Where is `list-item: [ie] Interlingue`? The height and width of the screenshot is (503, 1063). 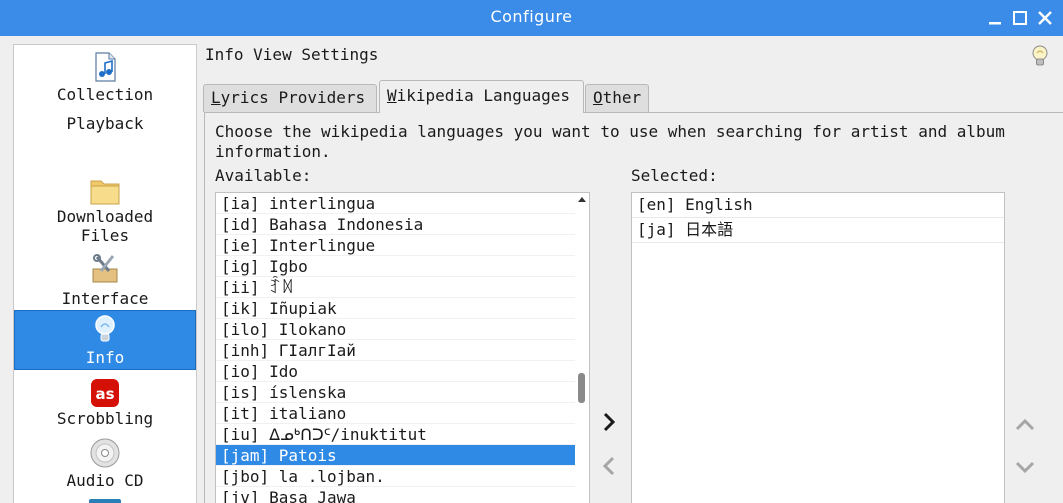
list-item: [ie] Interlingue is located at coordinates (396, 245).